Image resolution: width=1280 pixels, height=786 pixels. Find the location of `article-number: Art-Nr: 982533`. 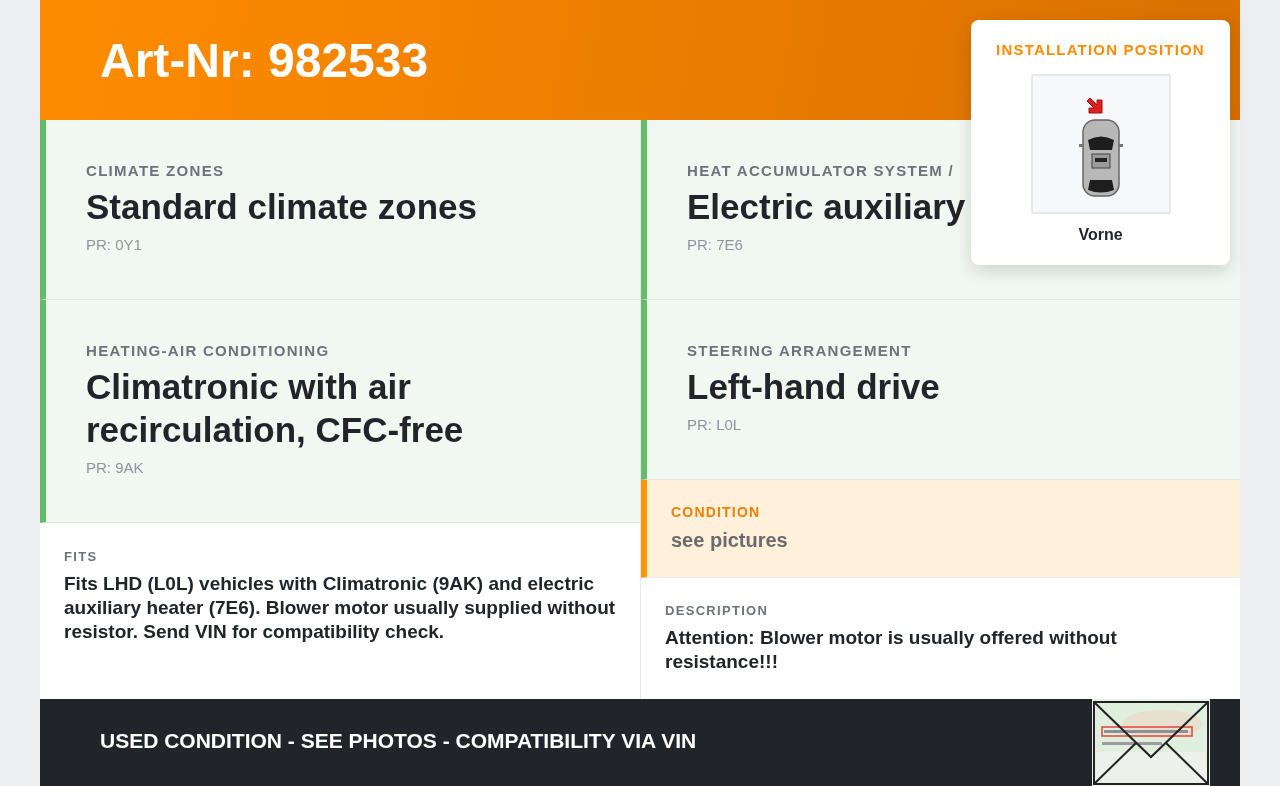

article-number: Art-Nr: 982533 is located at coordinates (264, 60).